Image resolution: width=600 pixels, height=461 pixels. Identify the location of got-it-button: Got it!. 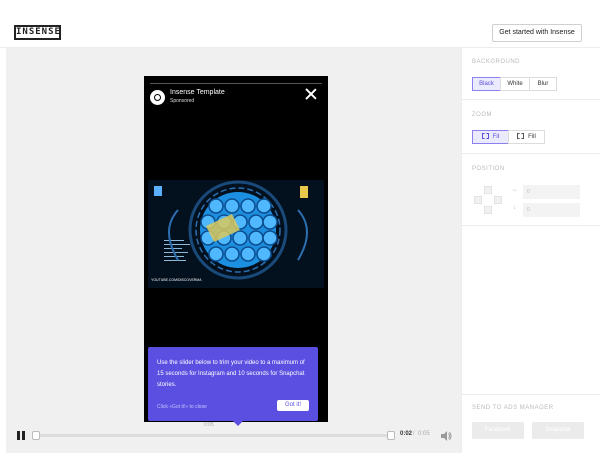
(293, 405).